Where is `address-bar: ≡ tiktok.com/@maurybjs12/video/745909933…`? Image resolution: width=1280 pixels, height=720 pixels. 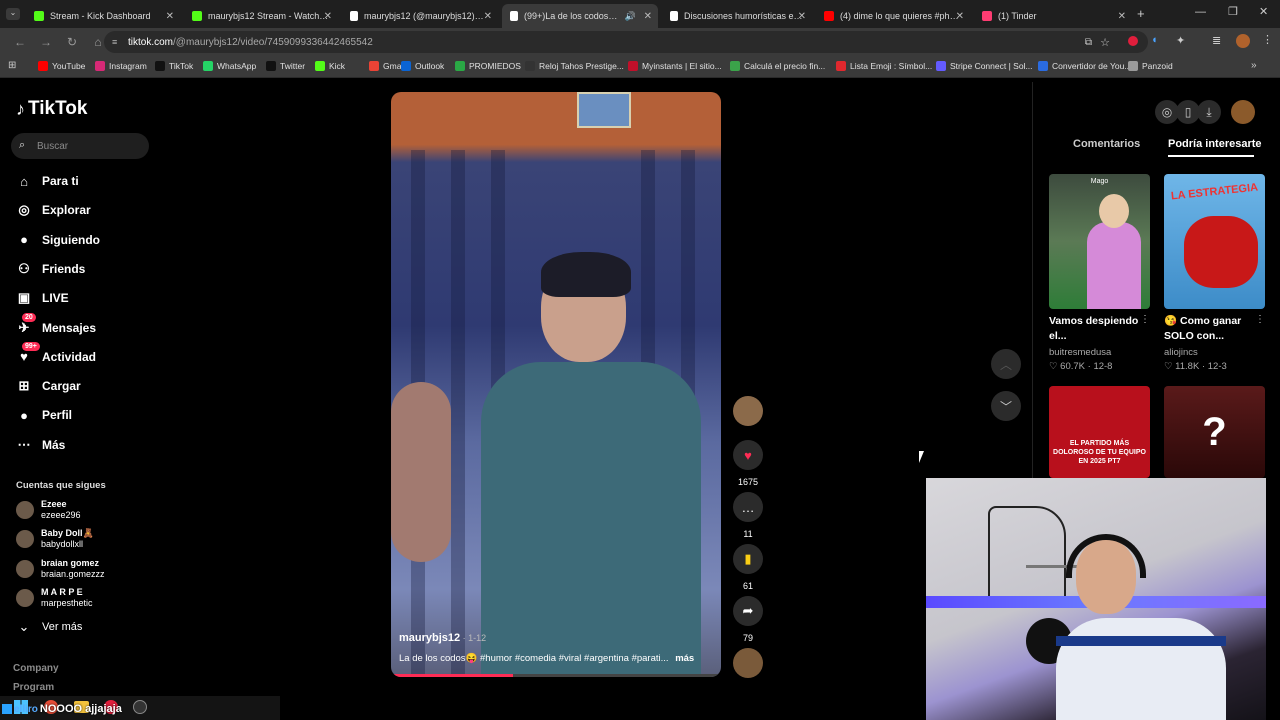 address-bar: ≡ tiktok.com/@maurybjs12/video/745909933… is located at coordinates (626, 42).